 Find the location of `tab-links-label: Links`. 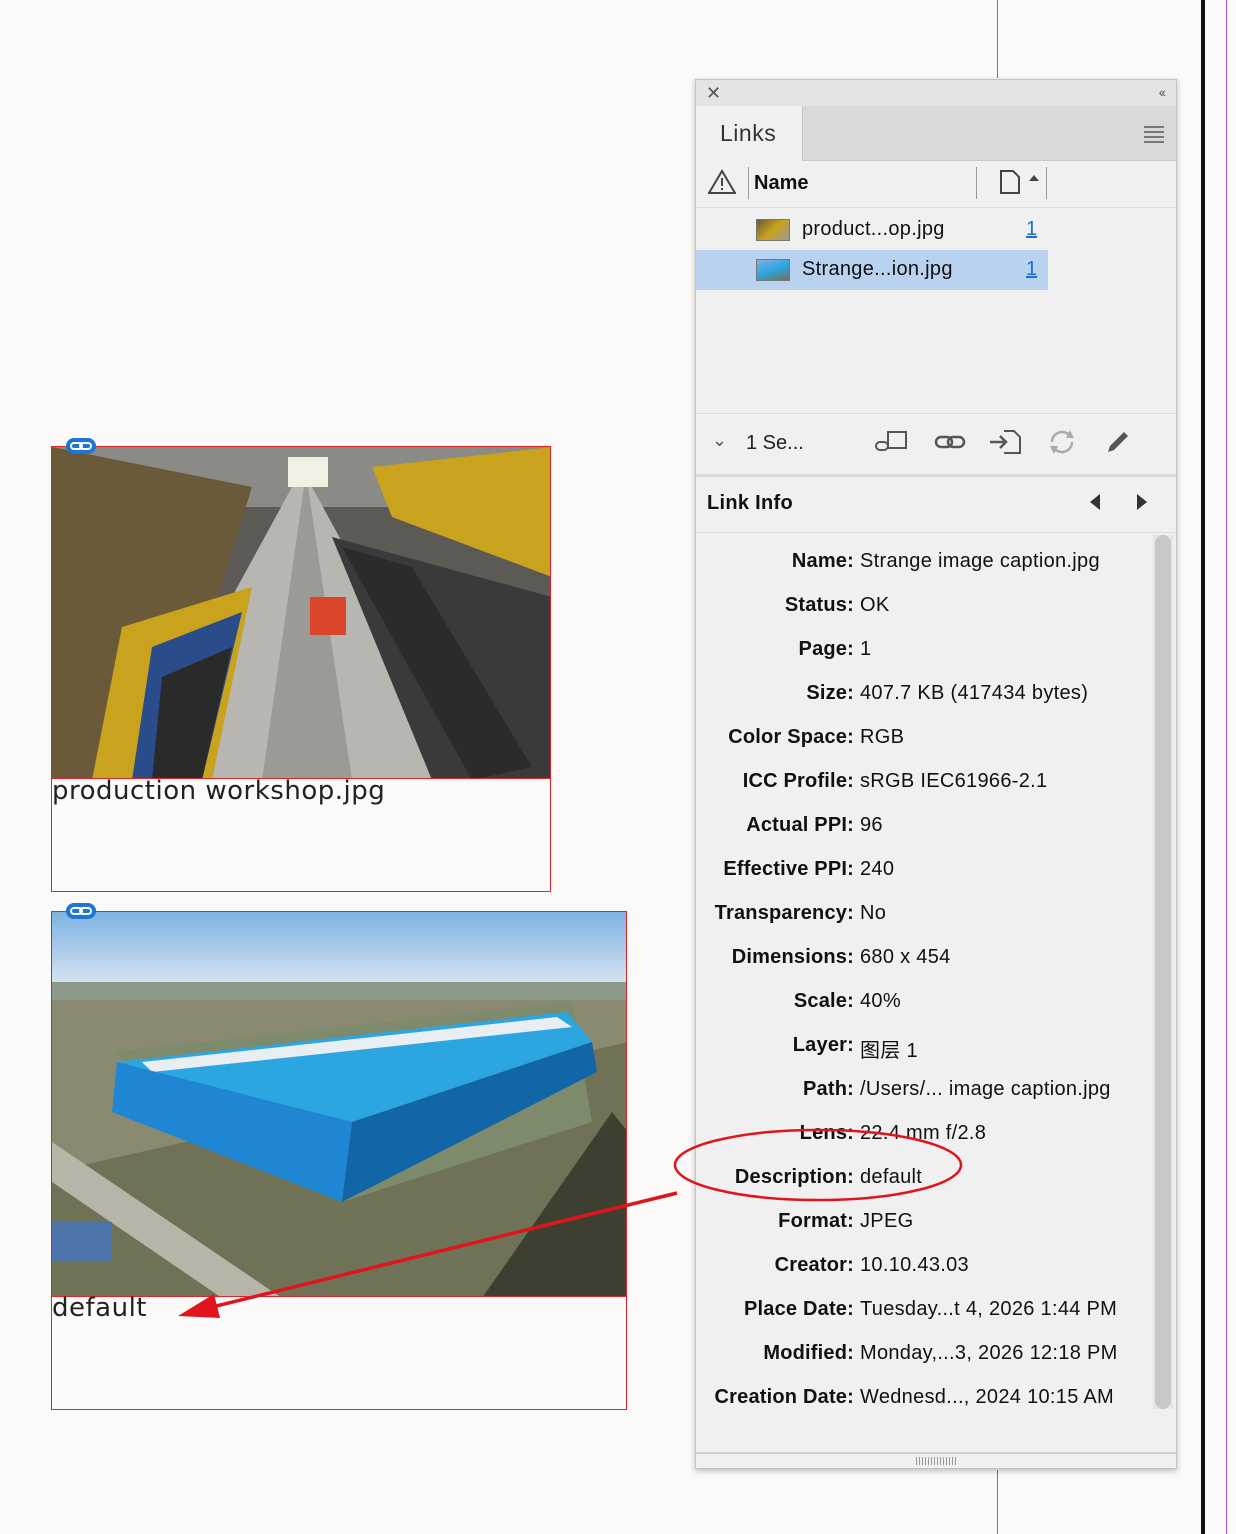

tab-links-label: Links is located at coordinates (748, 133).